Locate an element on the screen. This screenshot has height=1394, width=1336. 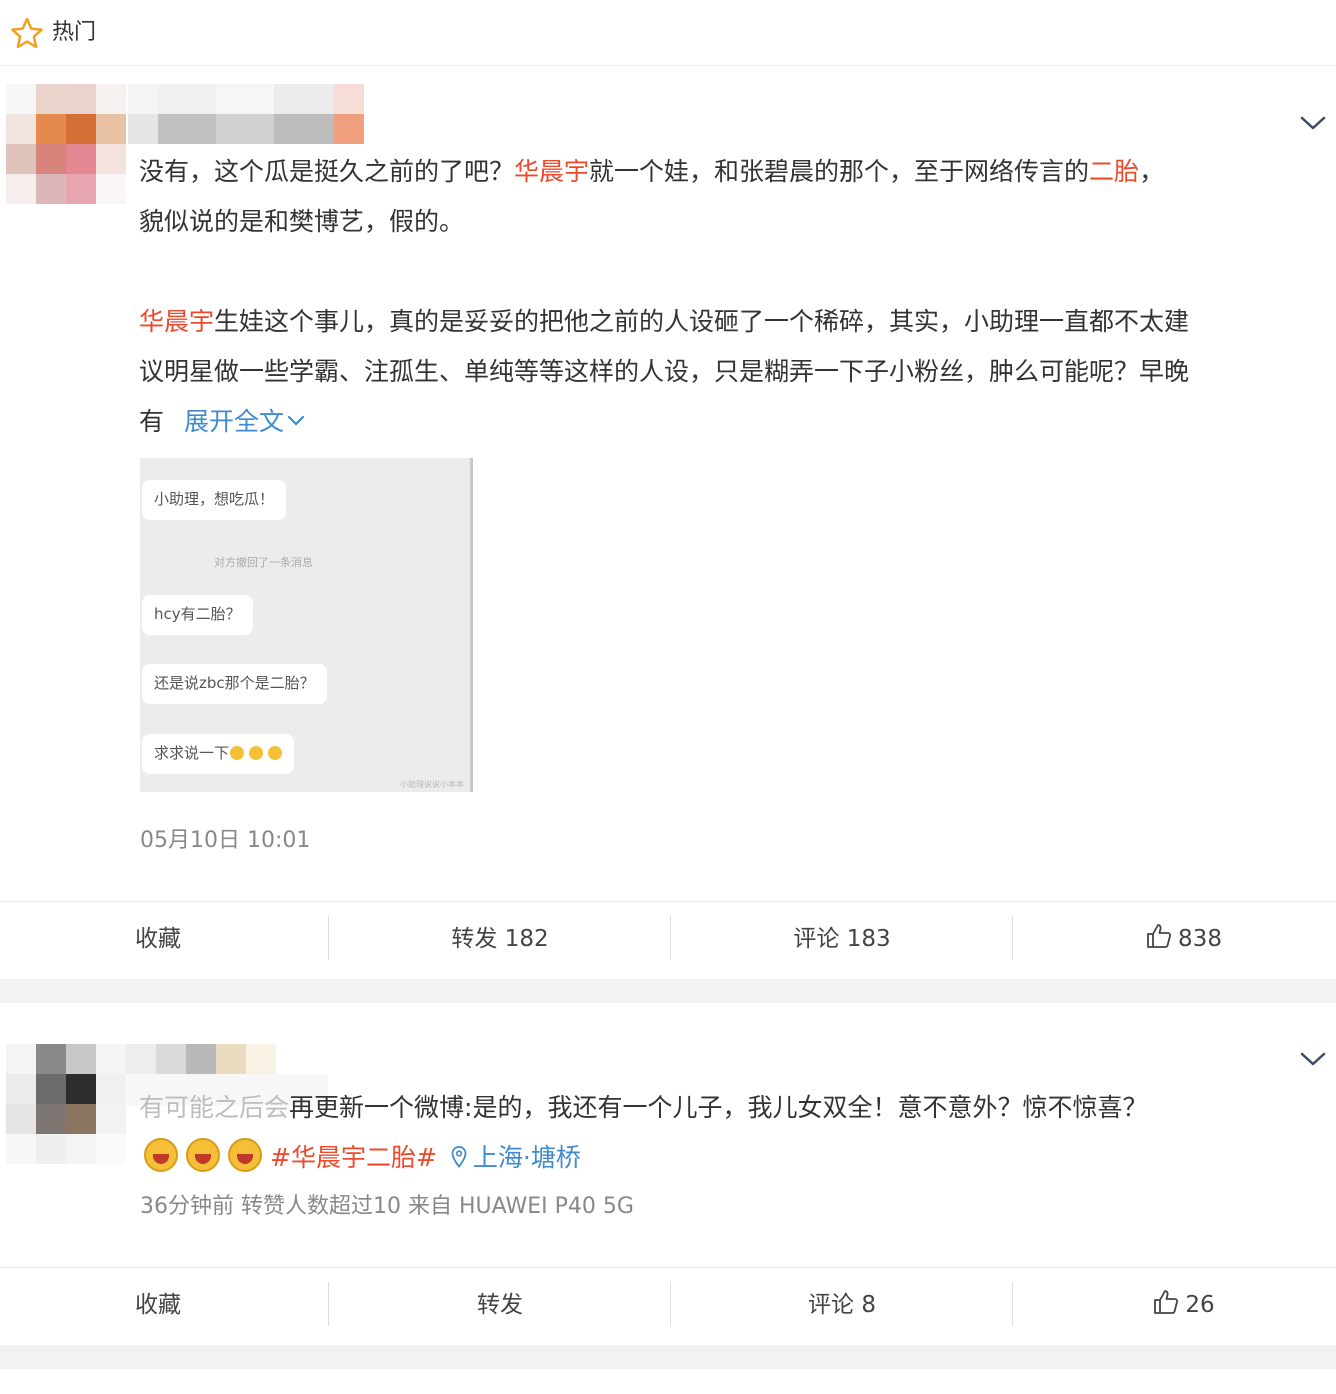
post-action-bar: 收藏 转发 评论 8 26 is located at coordinates (668, 1306).